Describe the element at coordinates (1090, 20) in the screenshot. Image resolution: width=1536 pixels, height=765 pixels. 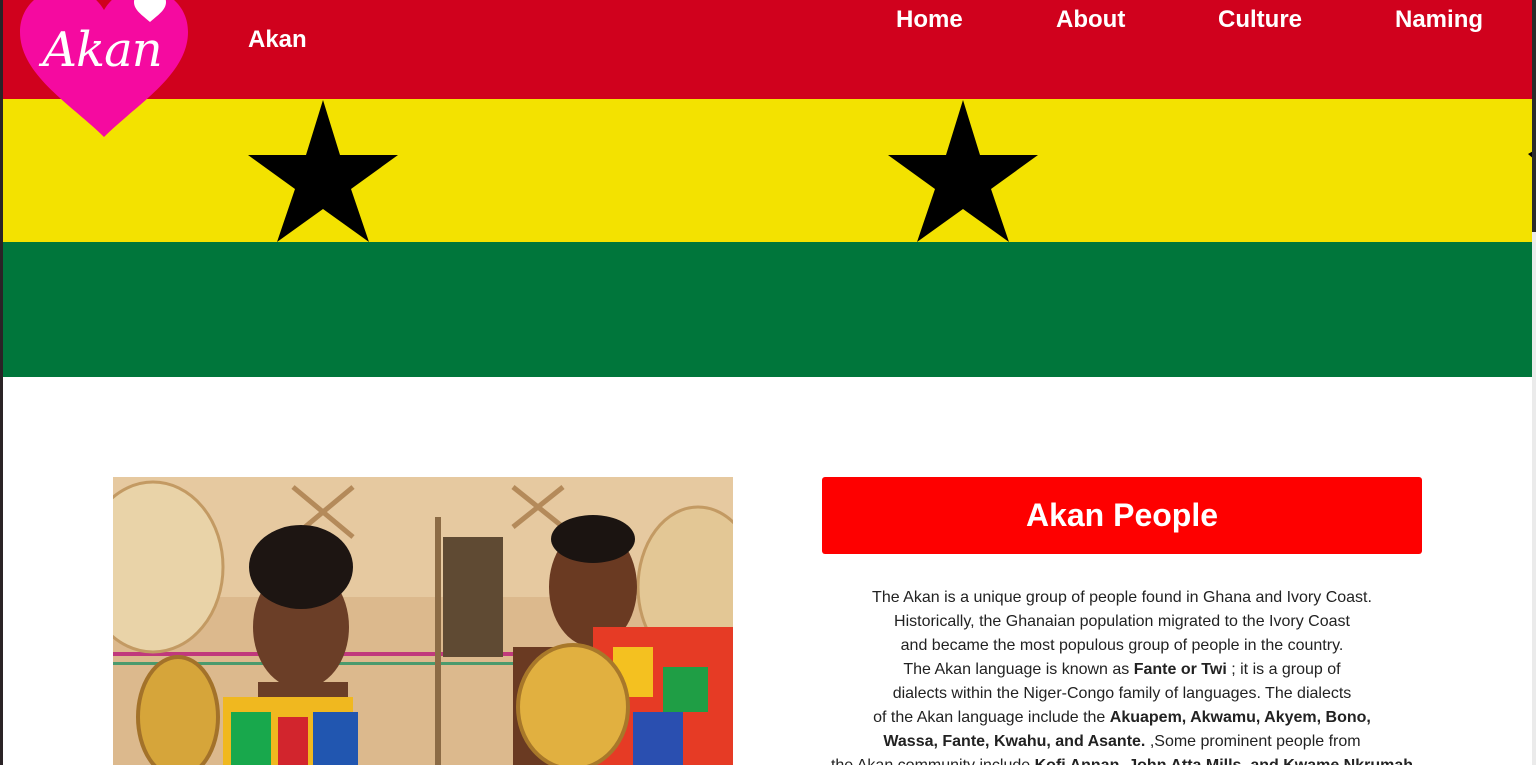
I see `nav-about: About` at that location.